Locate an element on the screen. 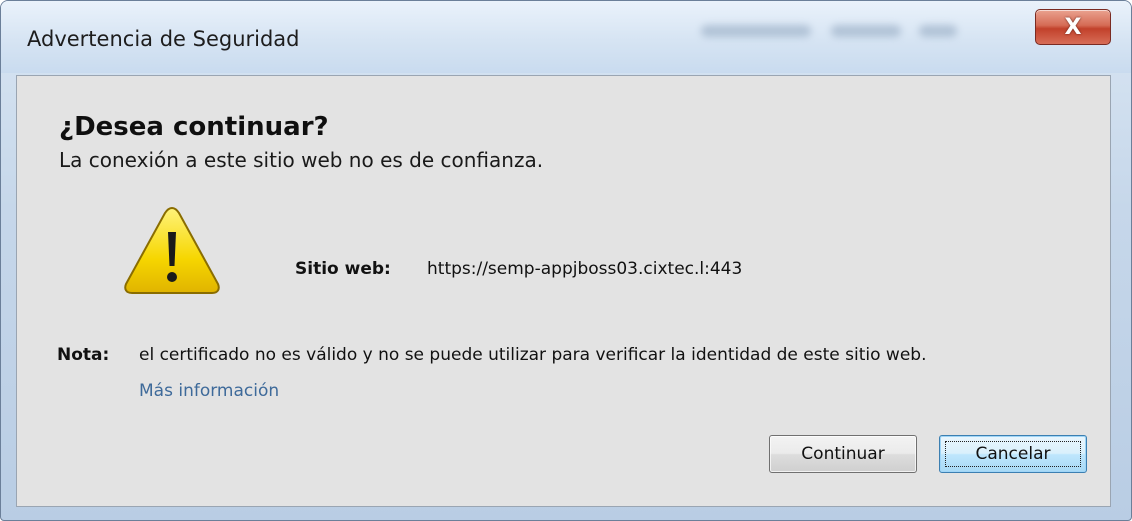  note-label: Nota: is located at coordinates (83, 355).